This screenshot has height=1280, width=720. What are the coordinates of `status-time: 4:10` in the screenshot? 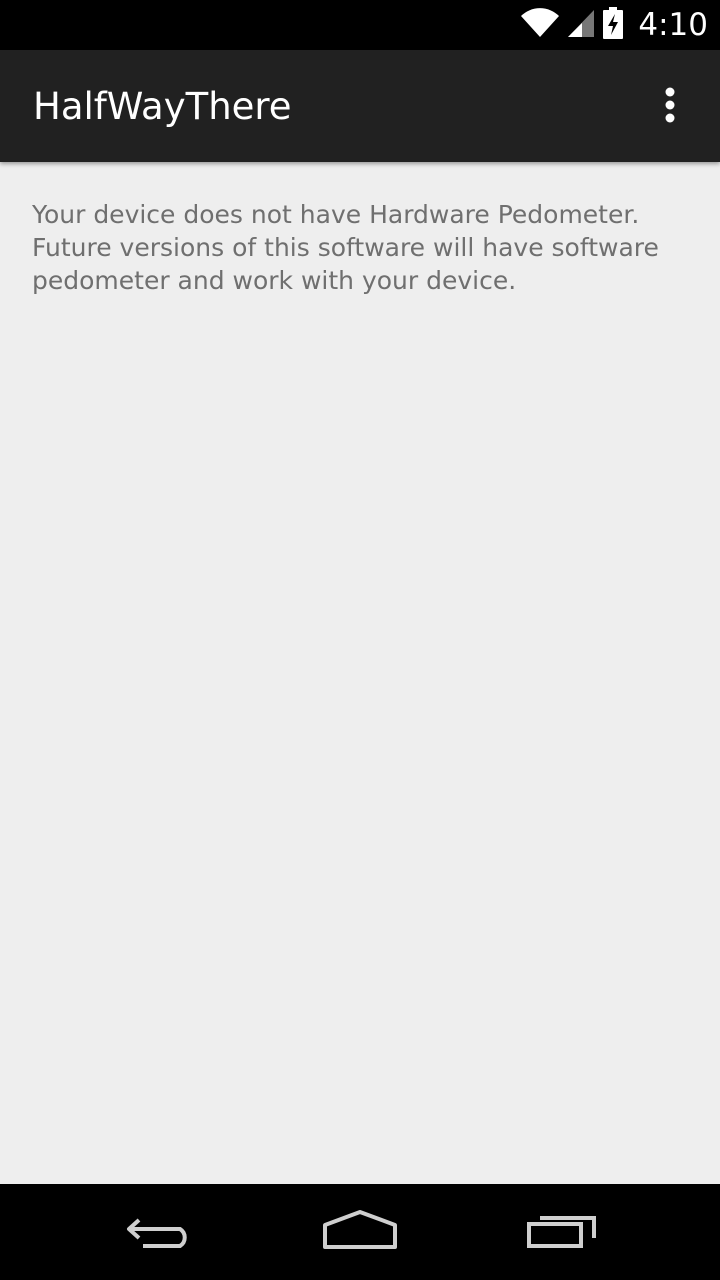 It's located at (673, 25).